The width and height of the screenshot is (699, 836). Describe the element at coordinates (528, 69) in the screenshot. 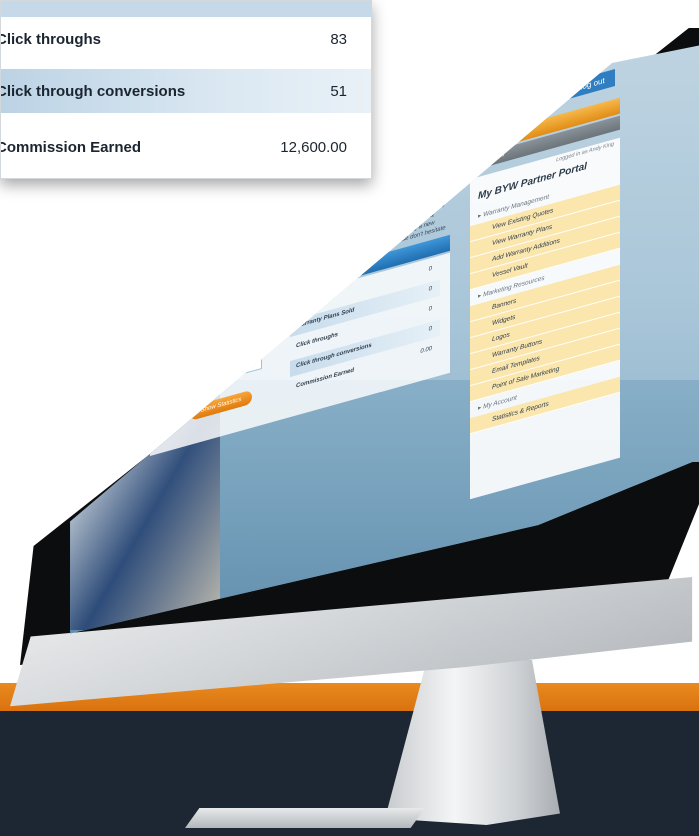

I see `phone-number: +44 (0) 3300 101 101` at that location.